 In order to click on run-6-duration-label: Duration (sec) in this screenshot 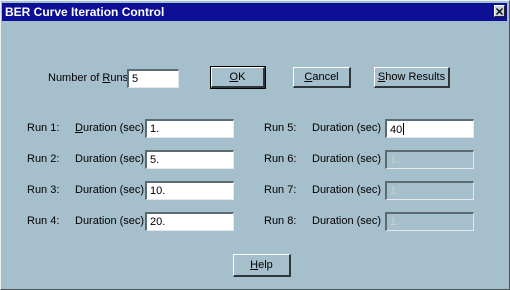, I will do `click(347, 159)`.